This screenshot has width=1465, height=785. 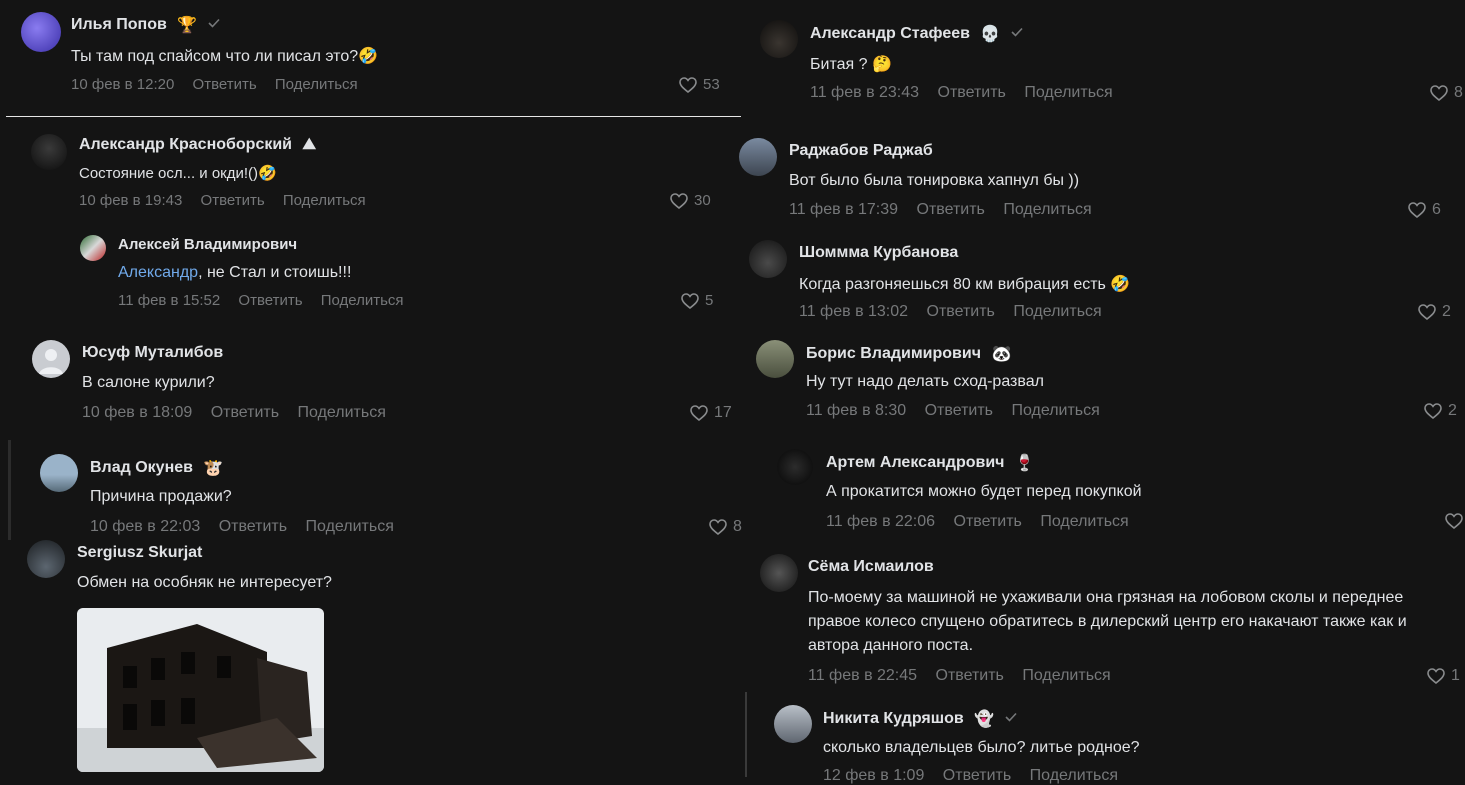 I want to click on badge-icon: 🍷, so click(x=1024, y=463).